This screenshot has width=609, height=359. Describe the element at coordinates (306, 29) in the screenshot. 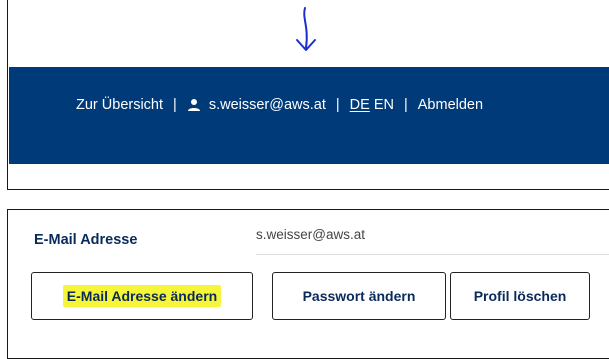

I see `arrow-down-icon` at that location.